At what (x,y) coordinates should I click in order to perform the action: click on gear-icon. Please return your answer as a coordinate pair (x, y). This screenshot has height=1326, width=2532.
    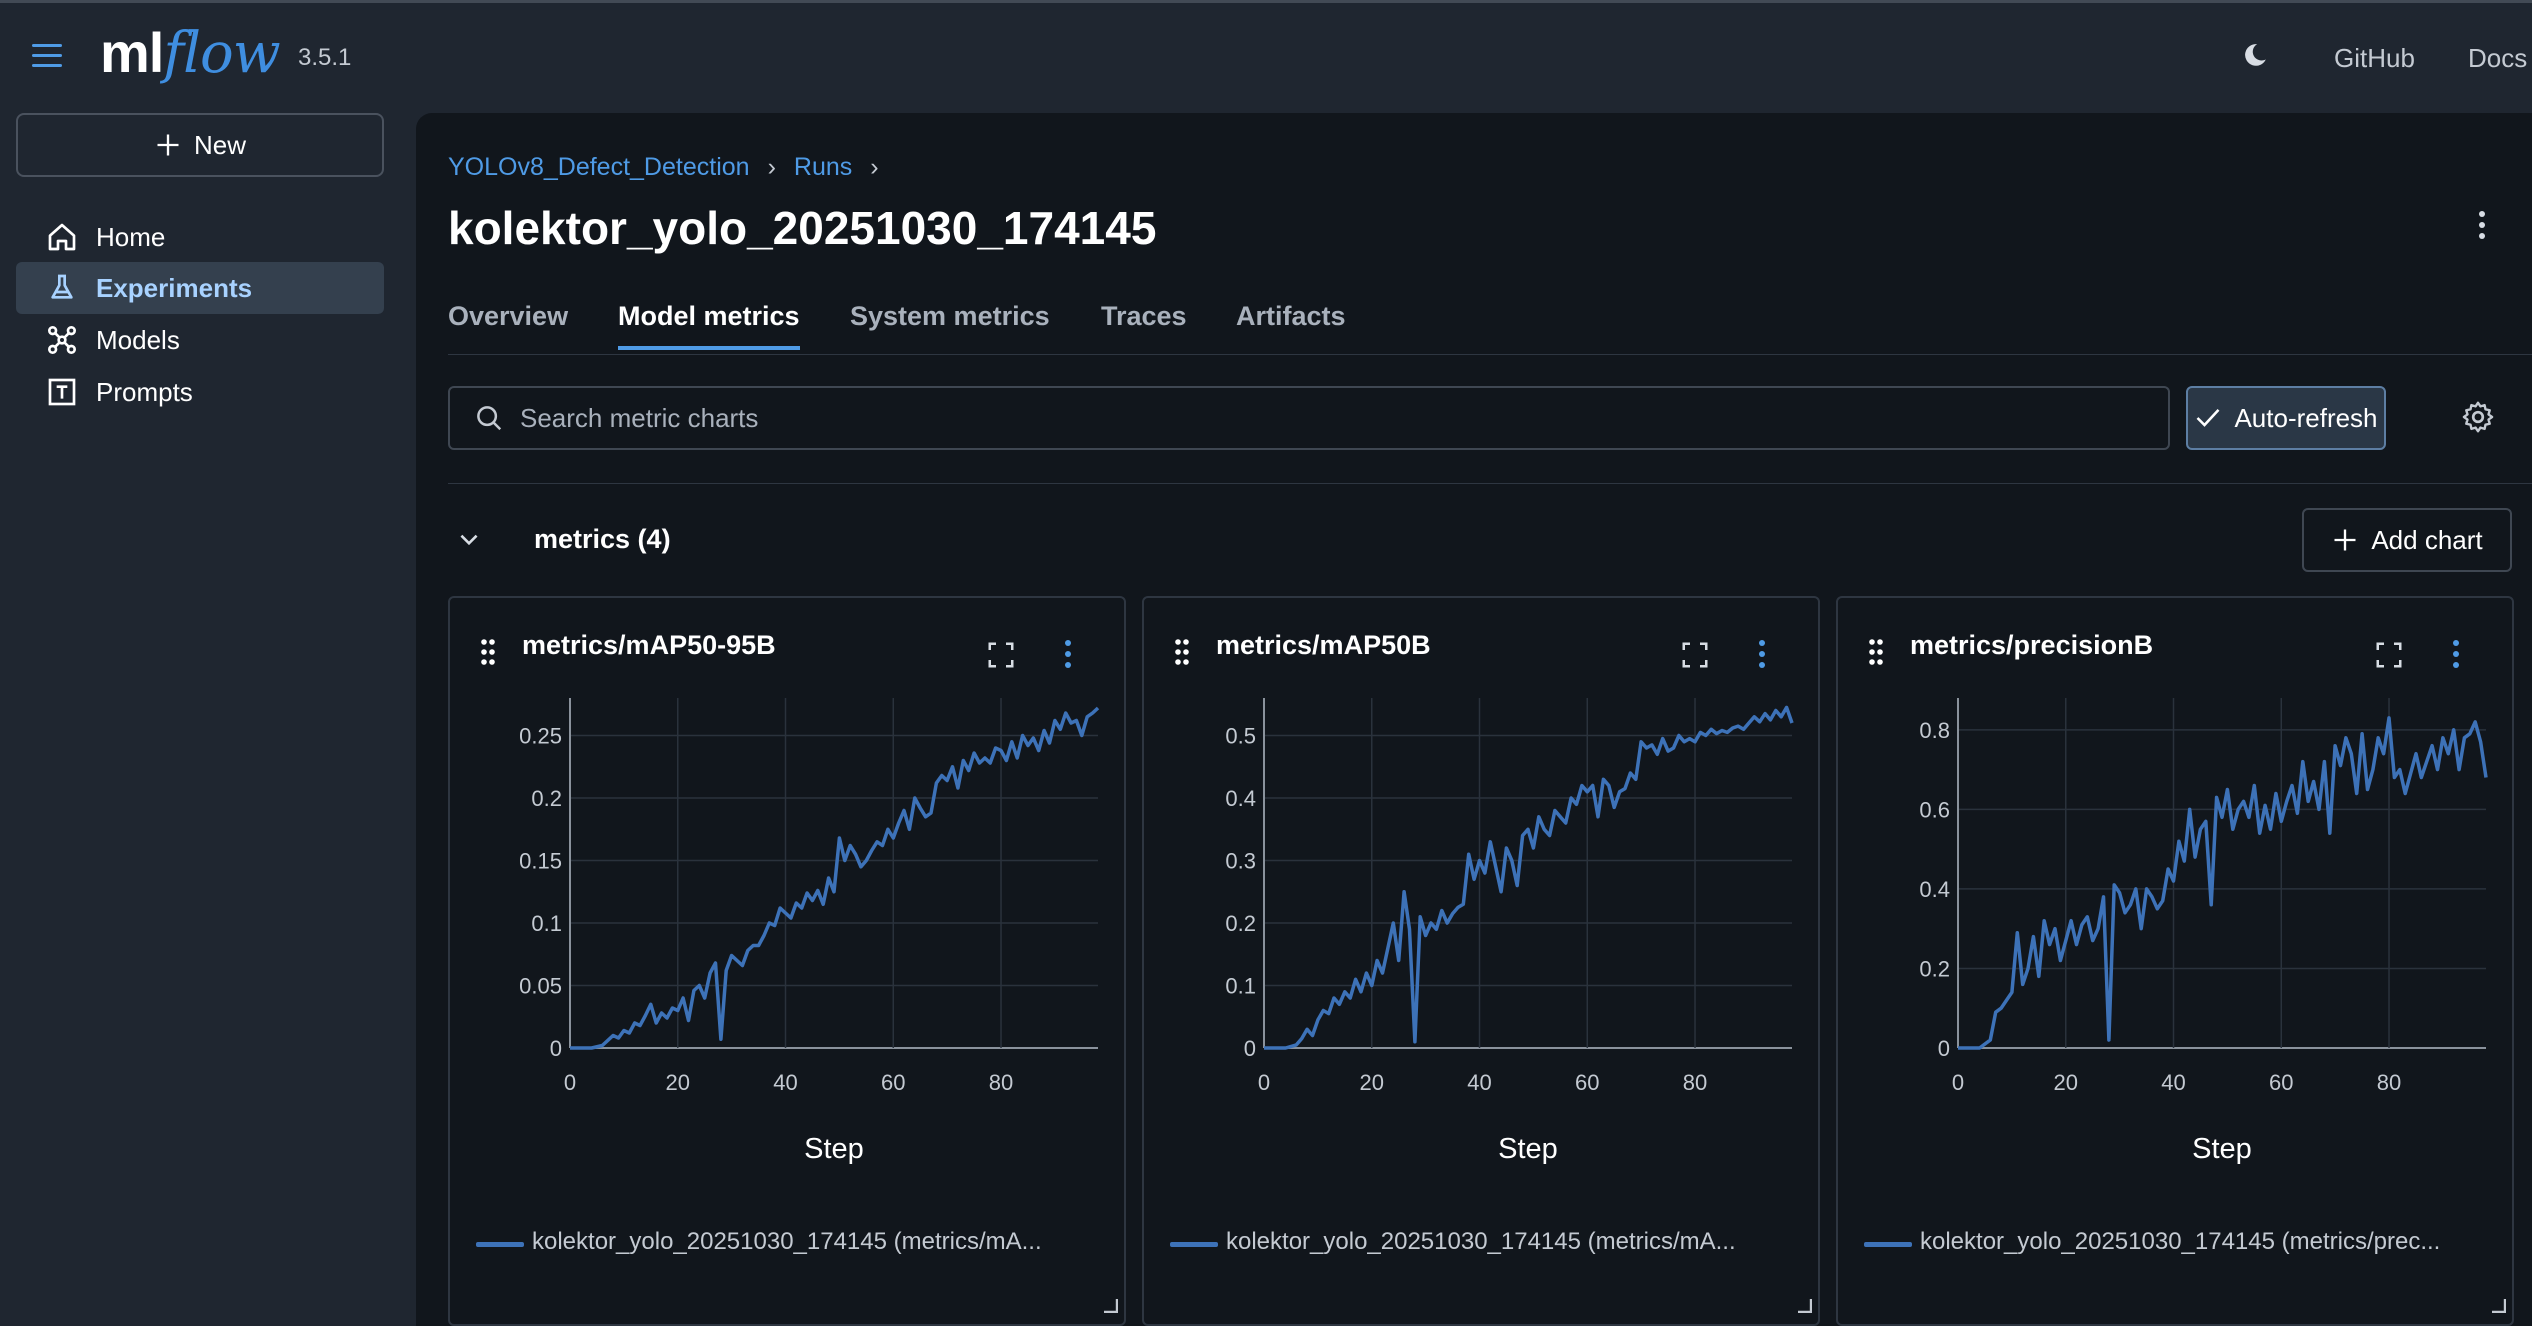
    Looking at the image, I should click on (2478, 419).